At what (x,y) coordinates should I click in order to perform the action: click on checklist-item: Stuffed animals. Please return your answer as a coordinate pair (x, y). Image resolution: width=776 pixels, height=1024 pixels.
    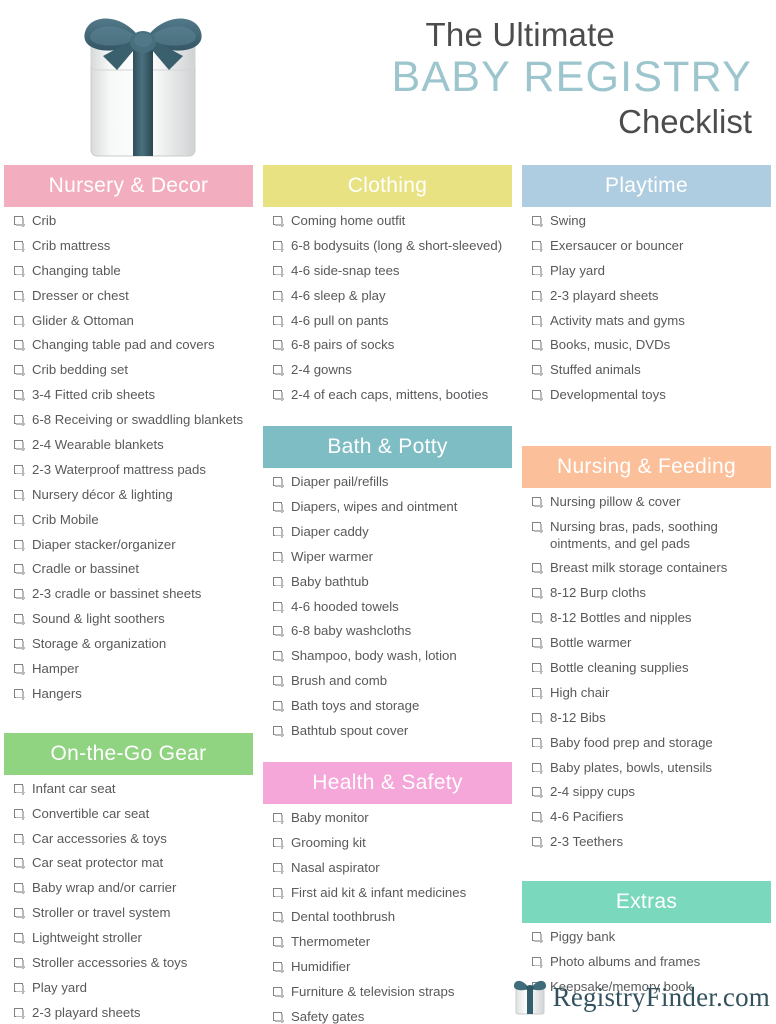
    Looking at the image, I should click on (651, 370).